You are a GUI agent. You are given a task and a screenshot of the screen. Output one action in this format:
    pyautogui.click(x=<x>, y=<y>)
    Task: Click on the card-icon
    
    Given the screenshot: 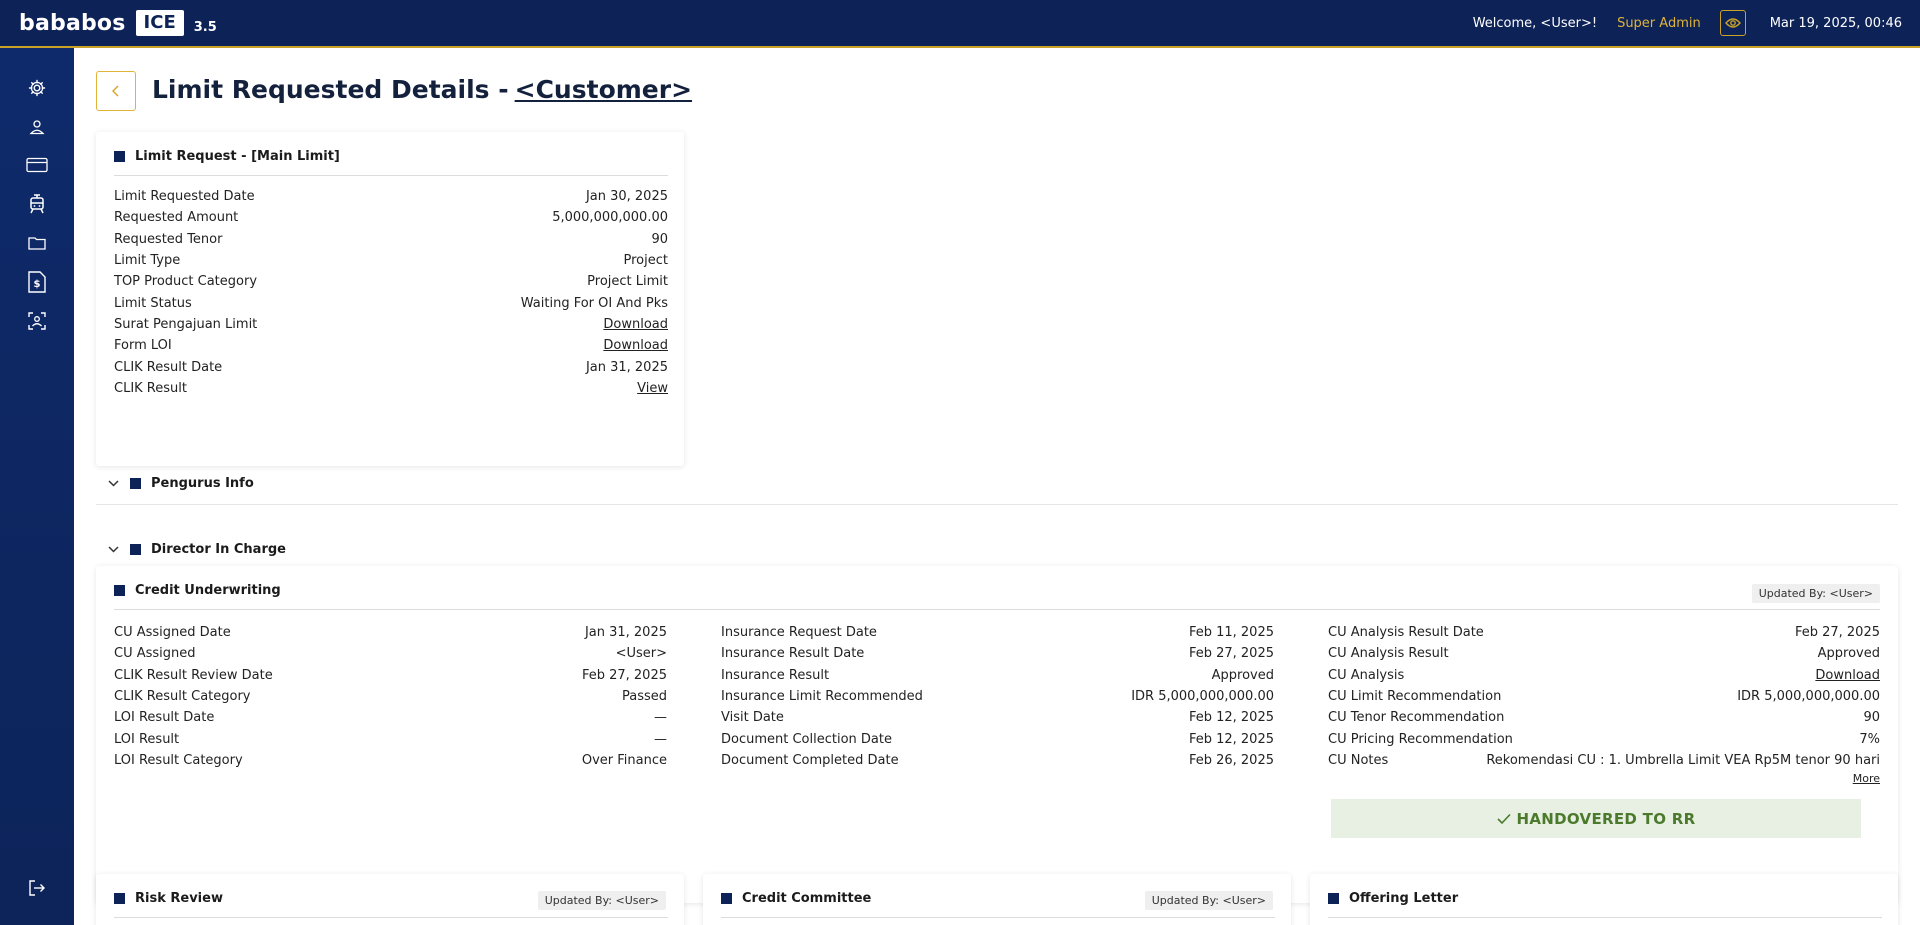 What is the action you would take?
    pyautogui.click(x=37, y=165)
    